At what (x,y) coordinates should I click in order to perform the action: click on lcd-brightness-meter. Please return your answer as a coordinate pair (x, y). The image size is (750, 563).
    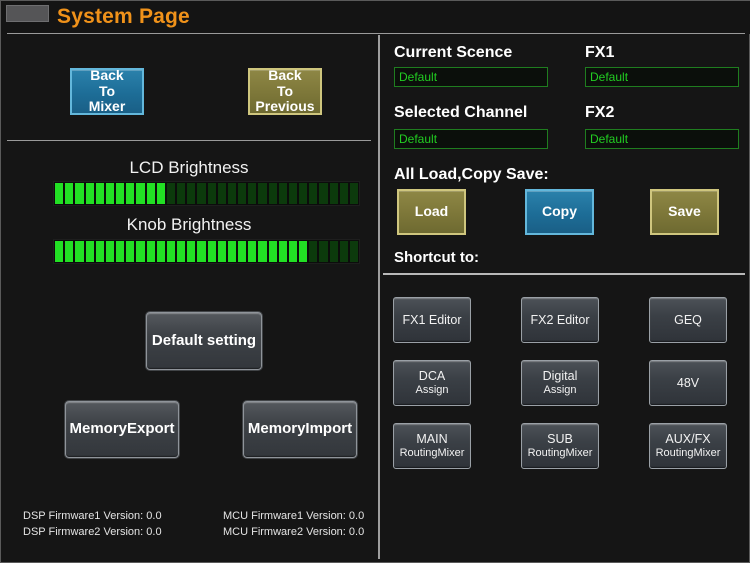
    Looking at the image, I should click on (206, 193).